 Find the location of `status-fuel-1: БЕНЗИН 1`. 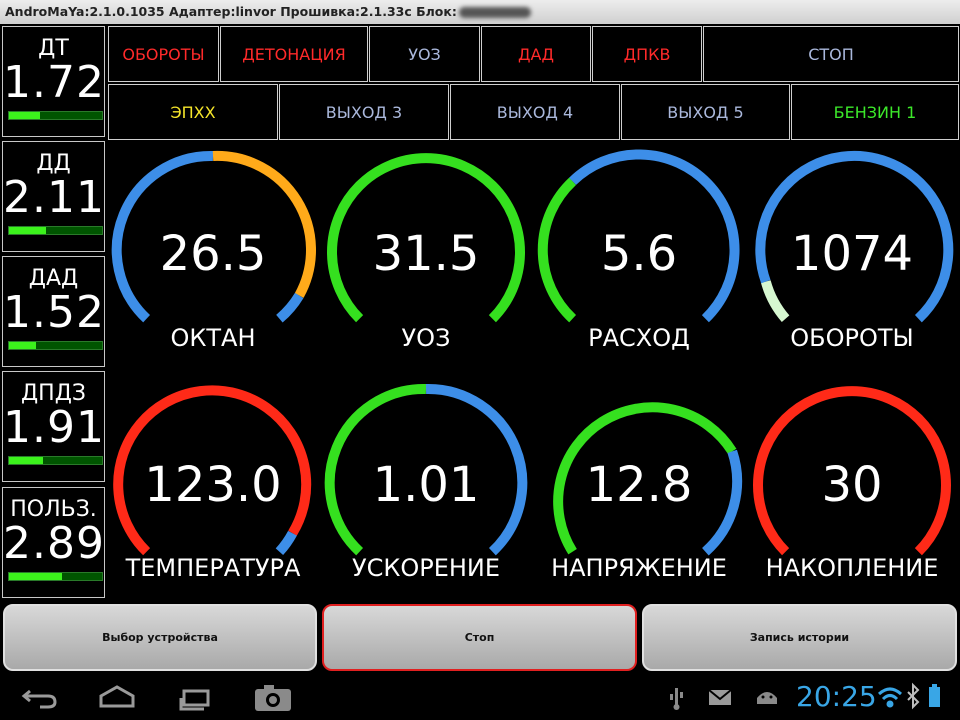

status-fuel-1: БЕНЗИН 1 is located at coordinates (875, 112).